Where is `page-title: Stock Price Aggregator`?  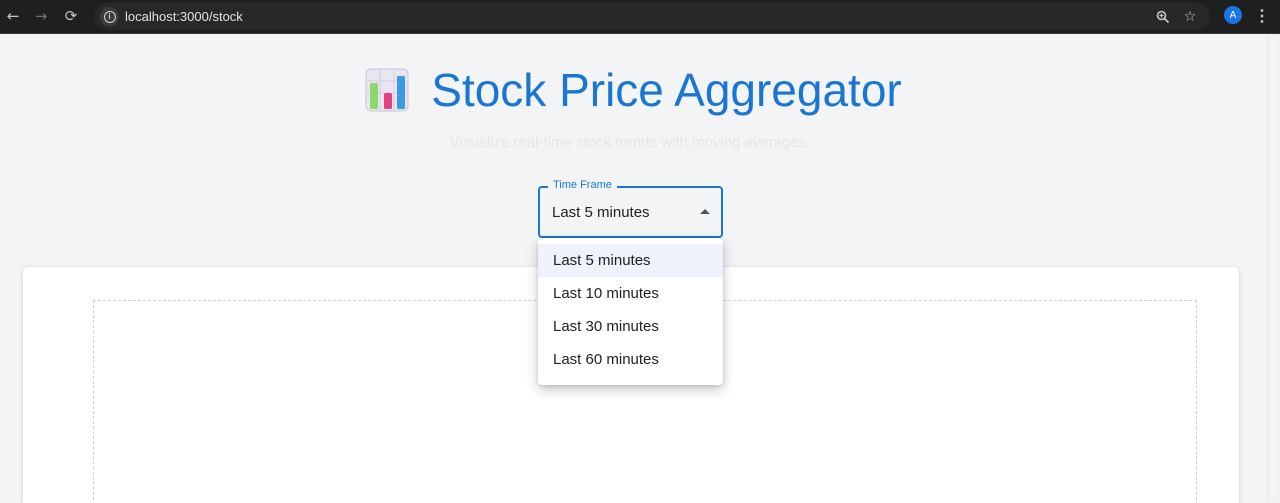 page-title: Stock Price Aggregator is located at coordinates (666, 90).